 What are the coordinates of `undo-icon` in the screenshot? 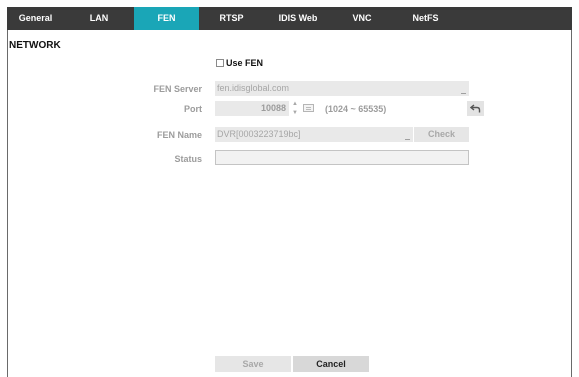 It's located at (475, 108).